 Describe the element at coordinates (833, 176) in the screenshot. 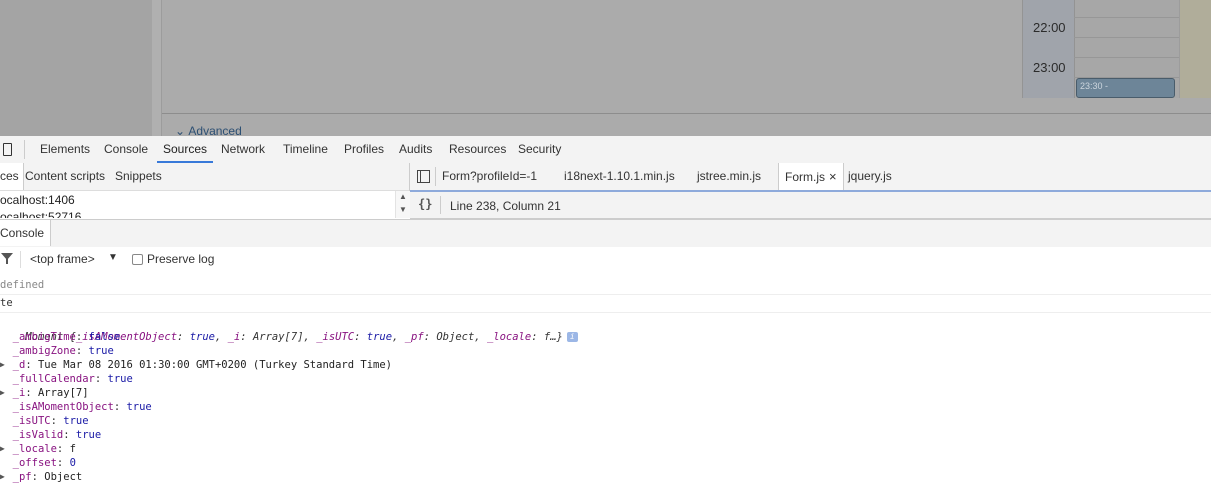

I see `close-icon: ×` at that location.